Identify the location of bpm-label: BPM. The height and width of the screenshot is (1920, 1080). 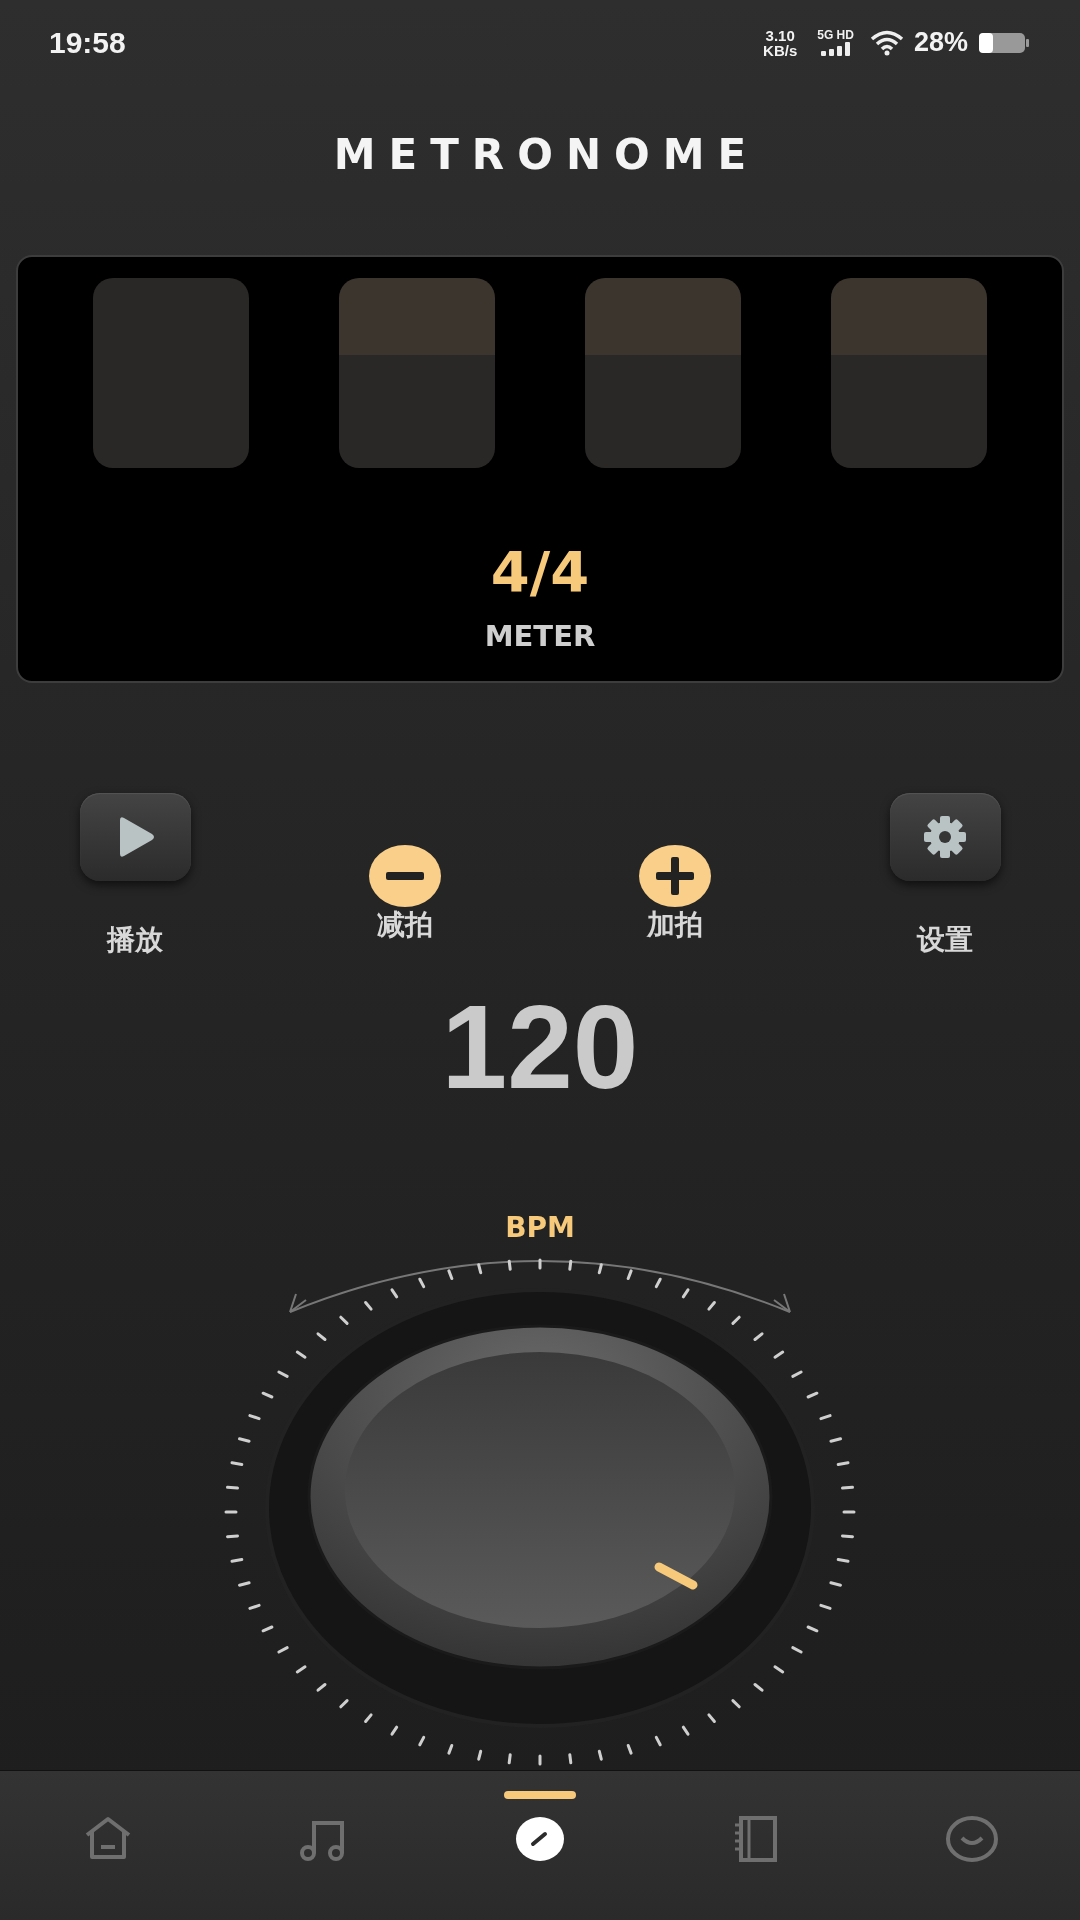
(540, 1228).